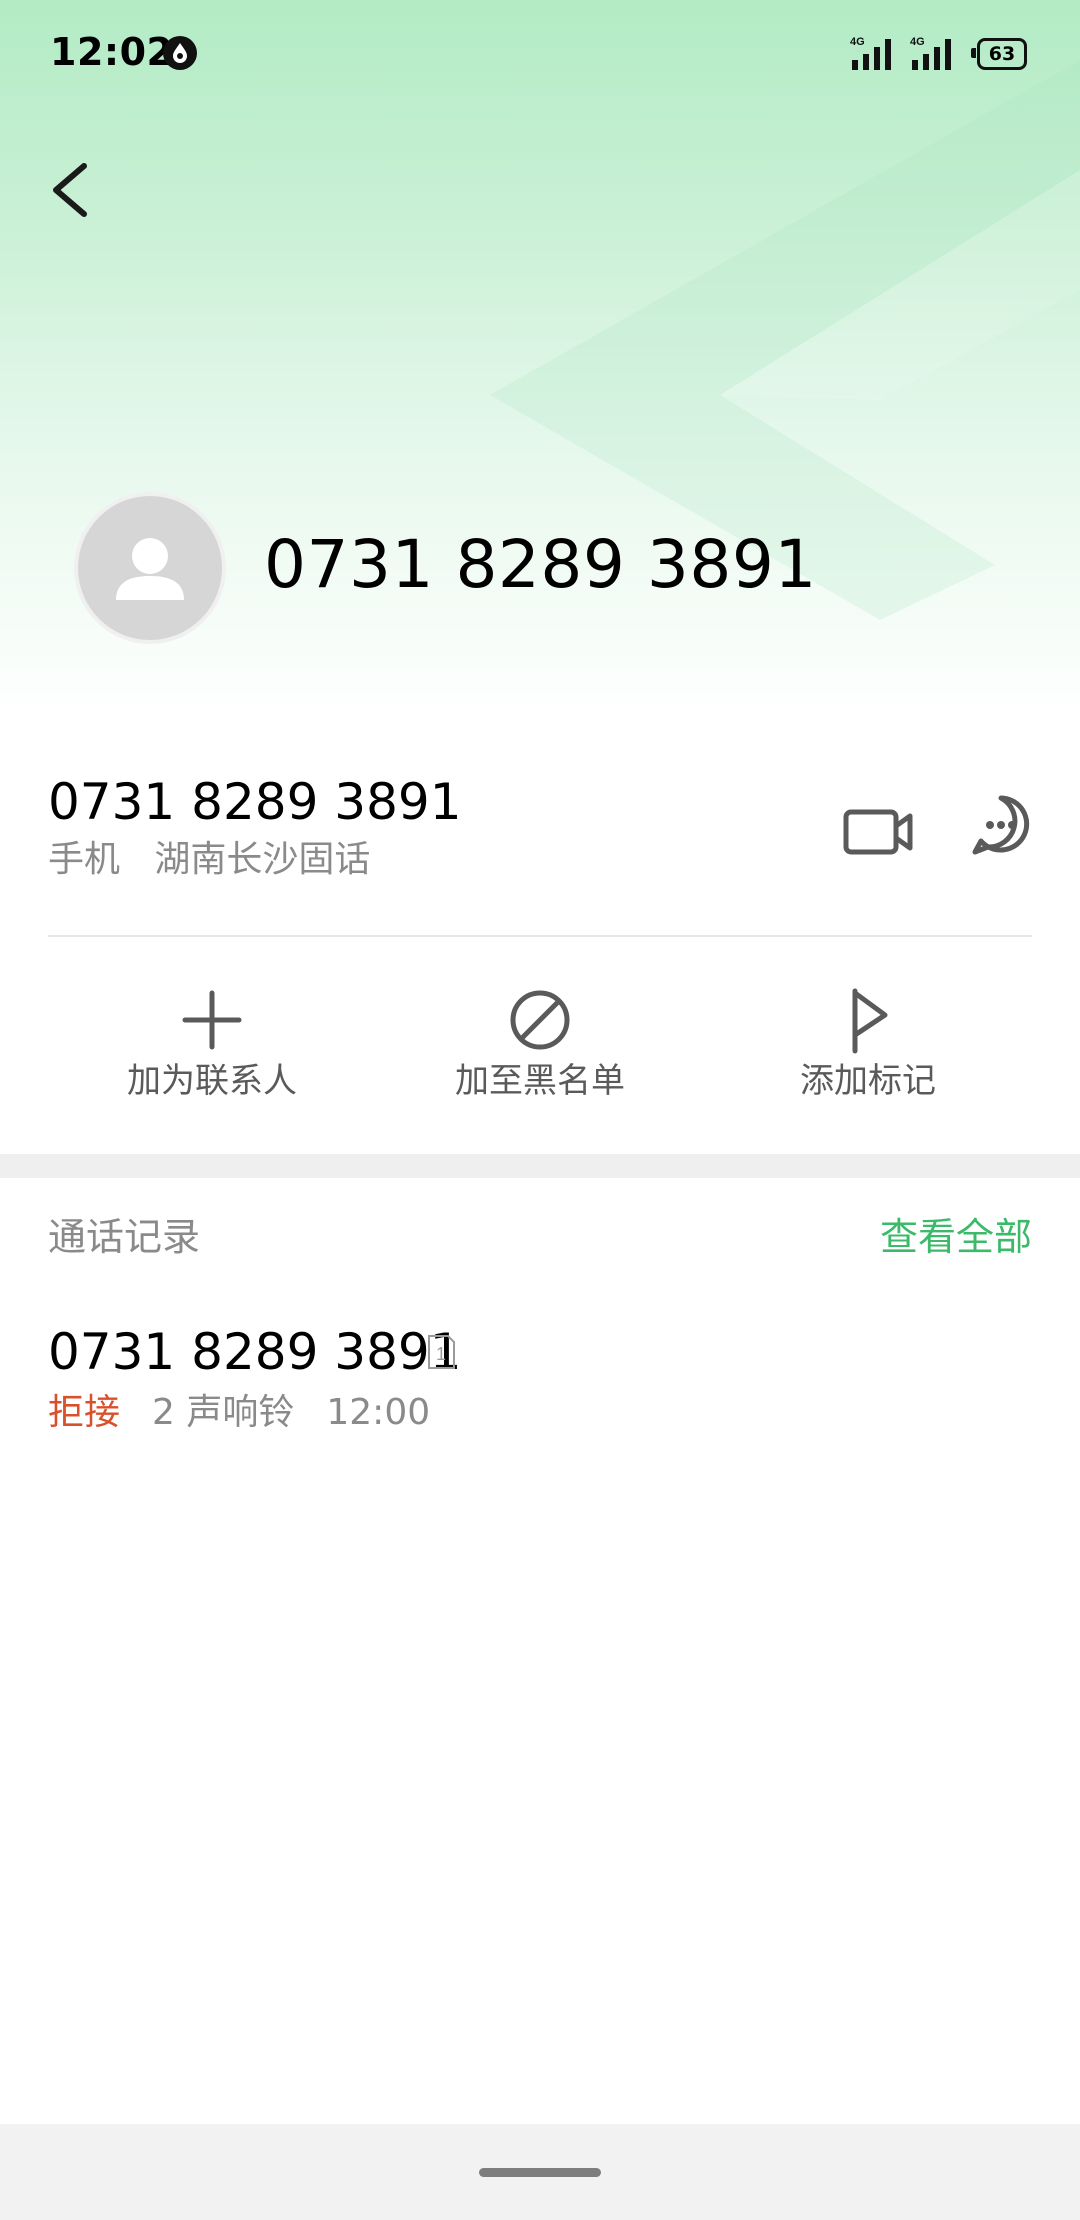 This screenshot has width=1080, height=2220. I want to click on avatar, so click(150, 568).